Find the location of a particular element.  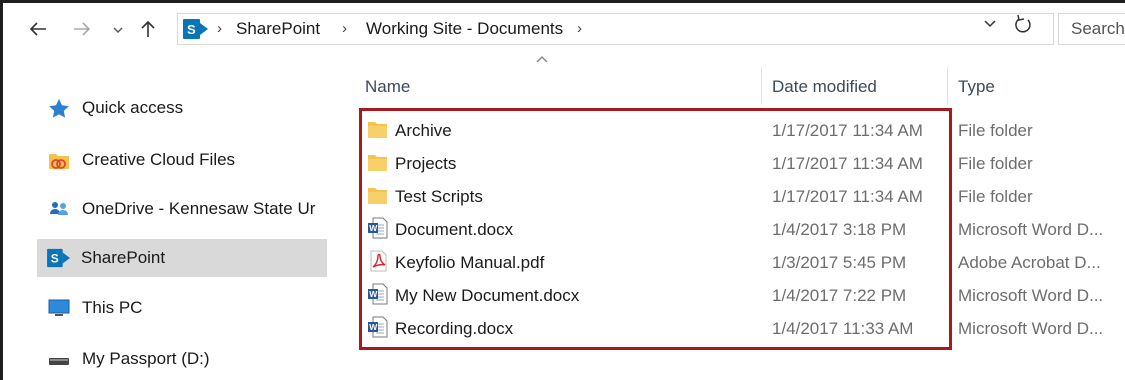

arrow-right-icon is located at coordinates (82, 29).